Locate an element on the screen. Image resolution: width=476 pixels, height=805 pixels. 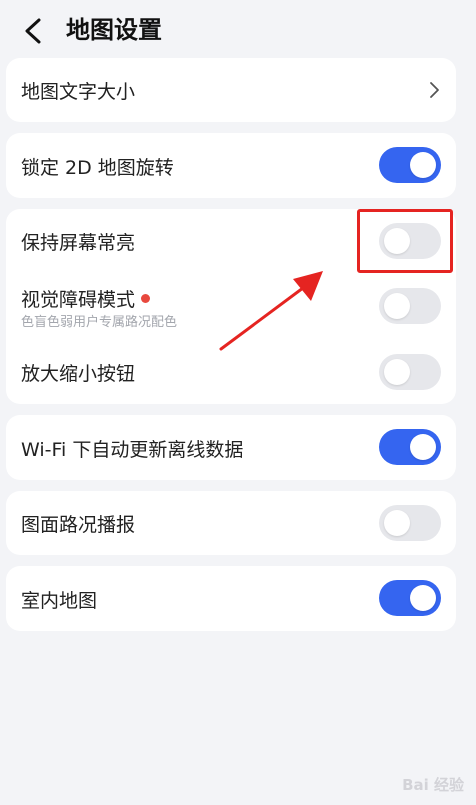
setting-label: 视觉障碍模式 is located at coordinates (86, 298).